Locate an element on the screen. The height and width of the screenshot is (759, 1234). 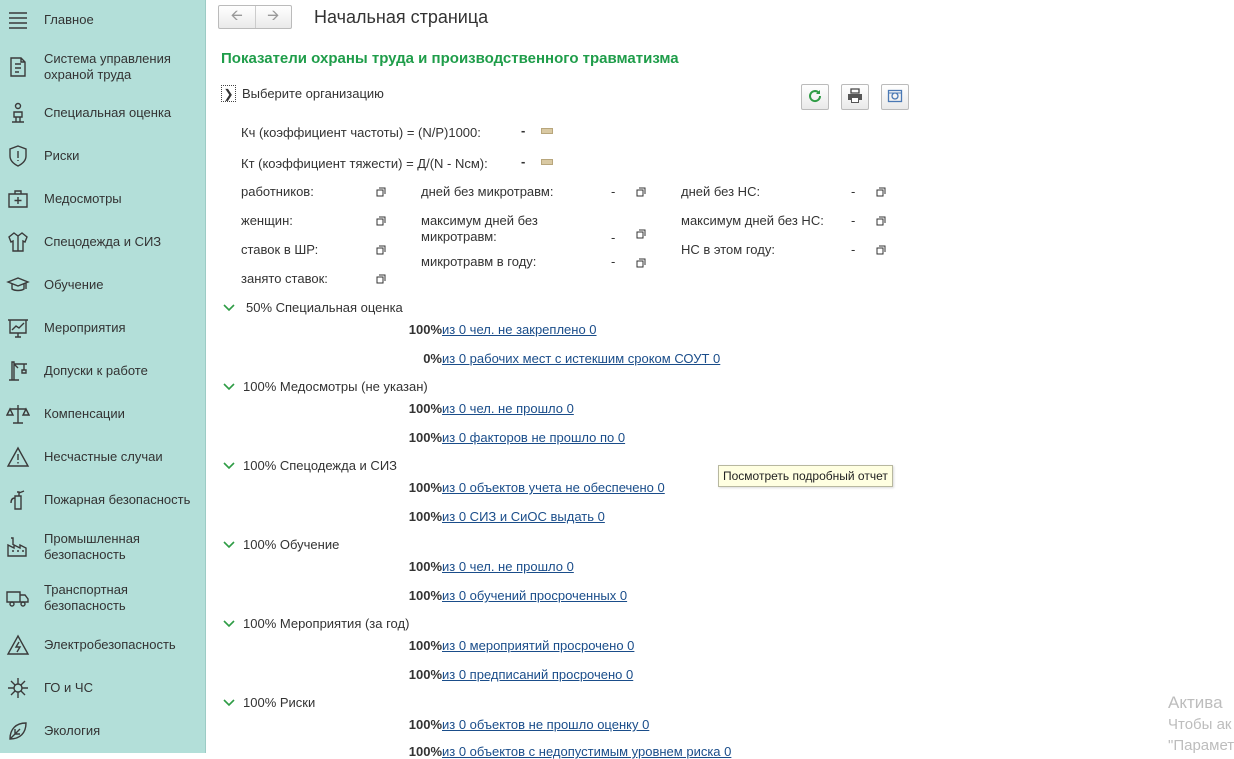
sidebar-item-label: ГО и ЧС is located at coordinates (68, 687).